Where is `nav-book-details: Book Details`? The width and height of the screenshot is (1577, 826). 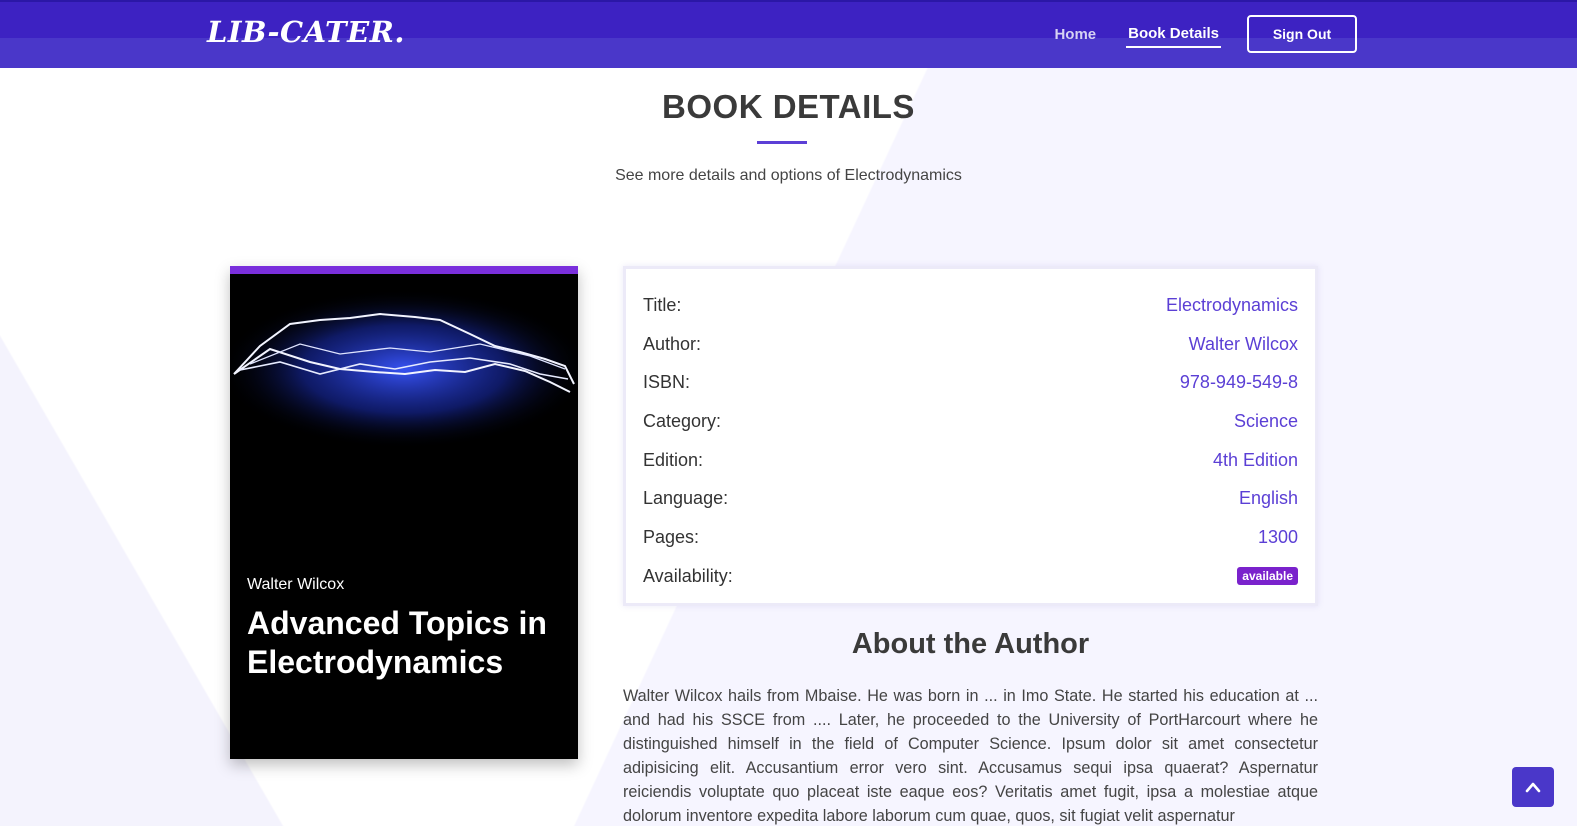
nav-book-details: Book Details is located at coordinates (1173, 34).